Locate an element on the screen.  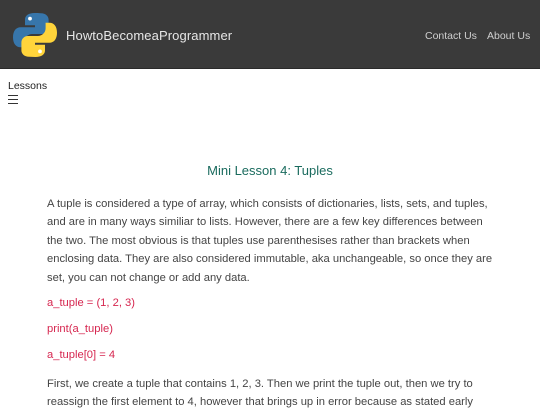
code-line-2: print(a_tuple) is located at coordinates (80, 329).